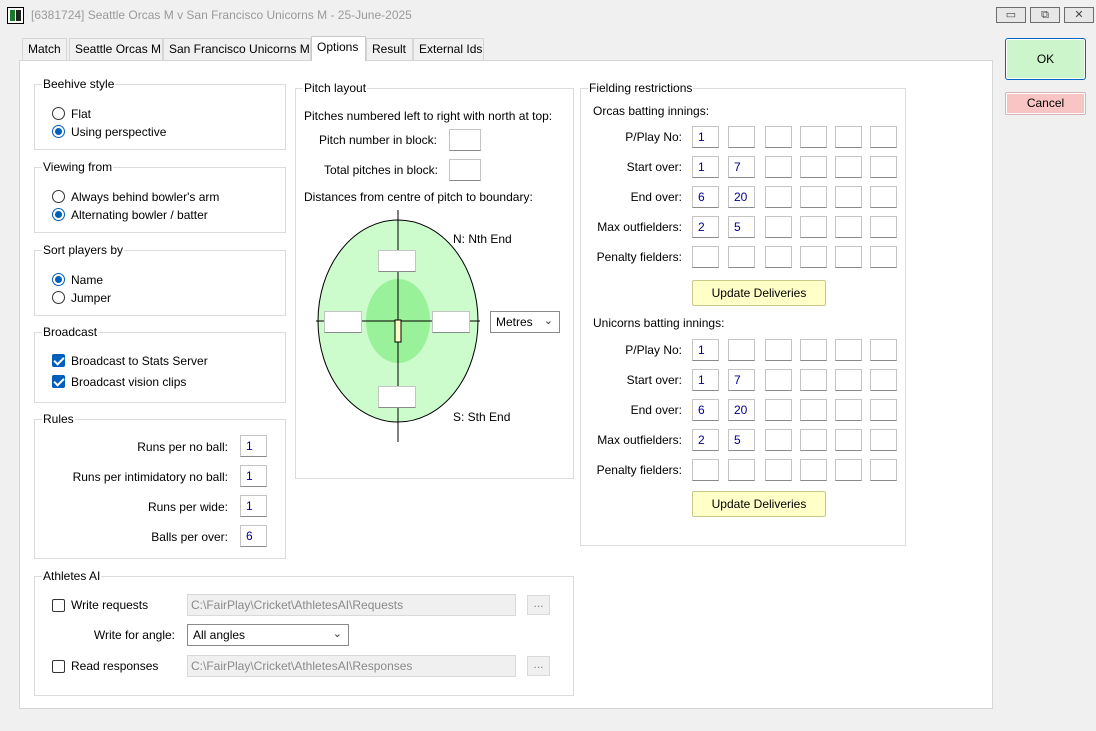 The width and height of the screenshot is (1096, 731). I want to click on radio-jumper, so click(58, 297).